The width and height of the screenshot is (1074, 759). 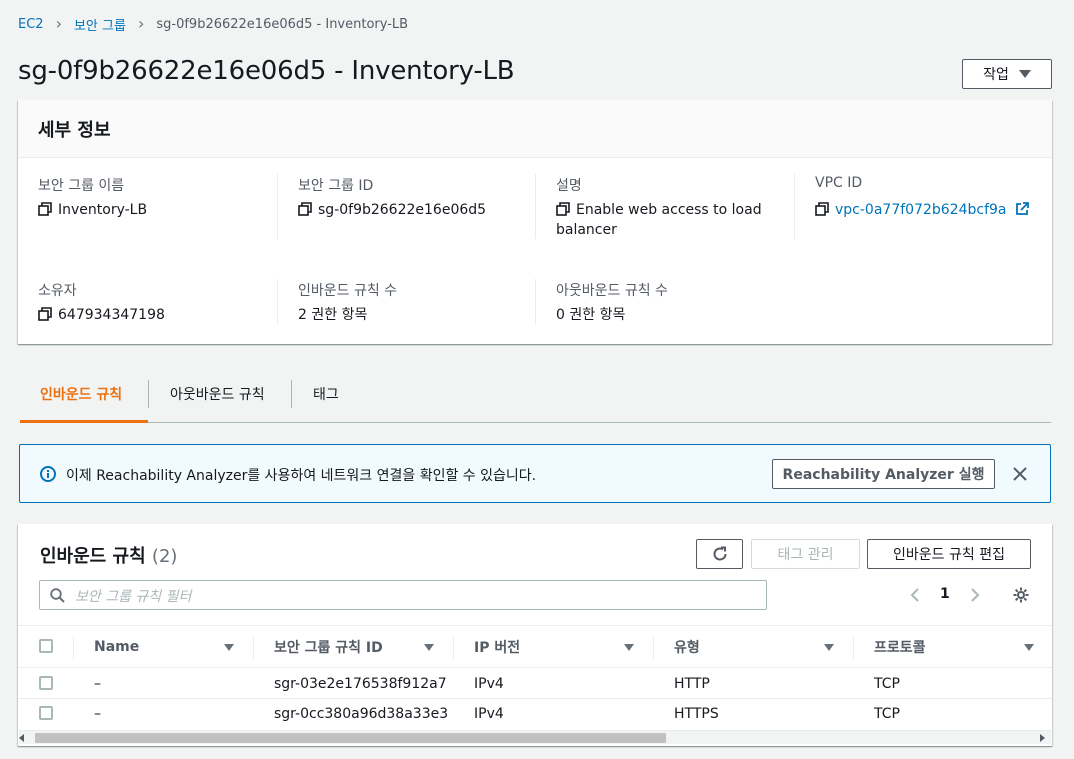 What do you see at coordinates (1021, 595) in the screenshot?
I see `settings-gear-icon` at bounding box center [1021, 595].